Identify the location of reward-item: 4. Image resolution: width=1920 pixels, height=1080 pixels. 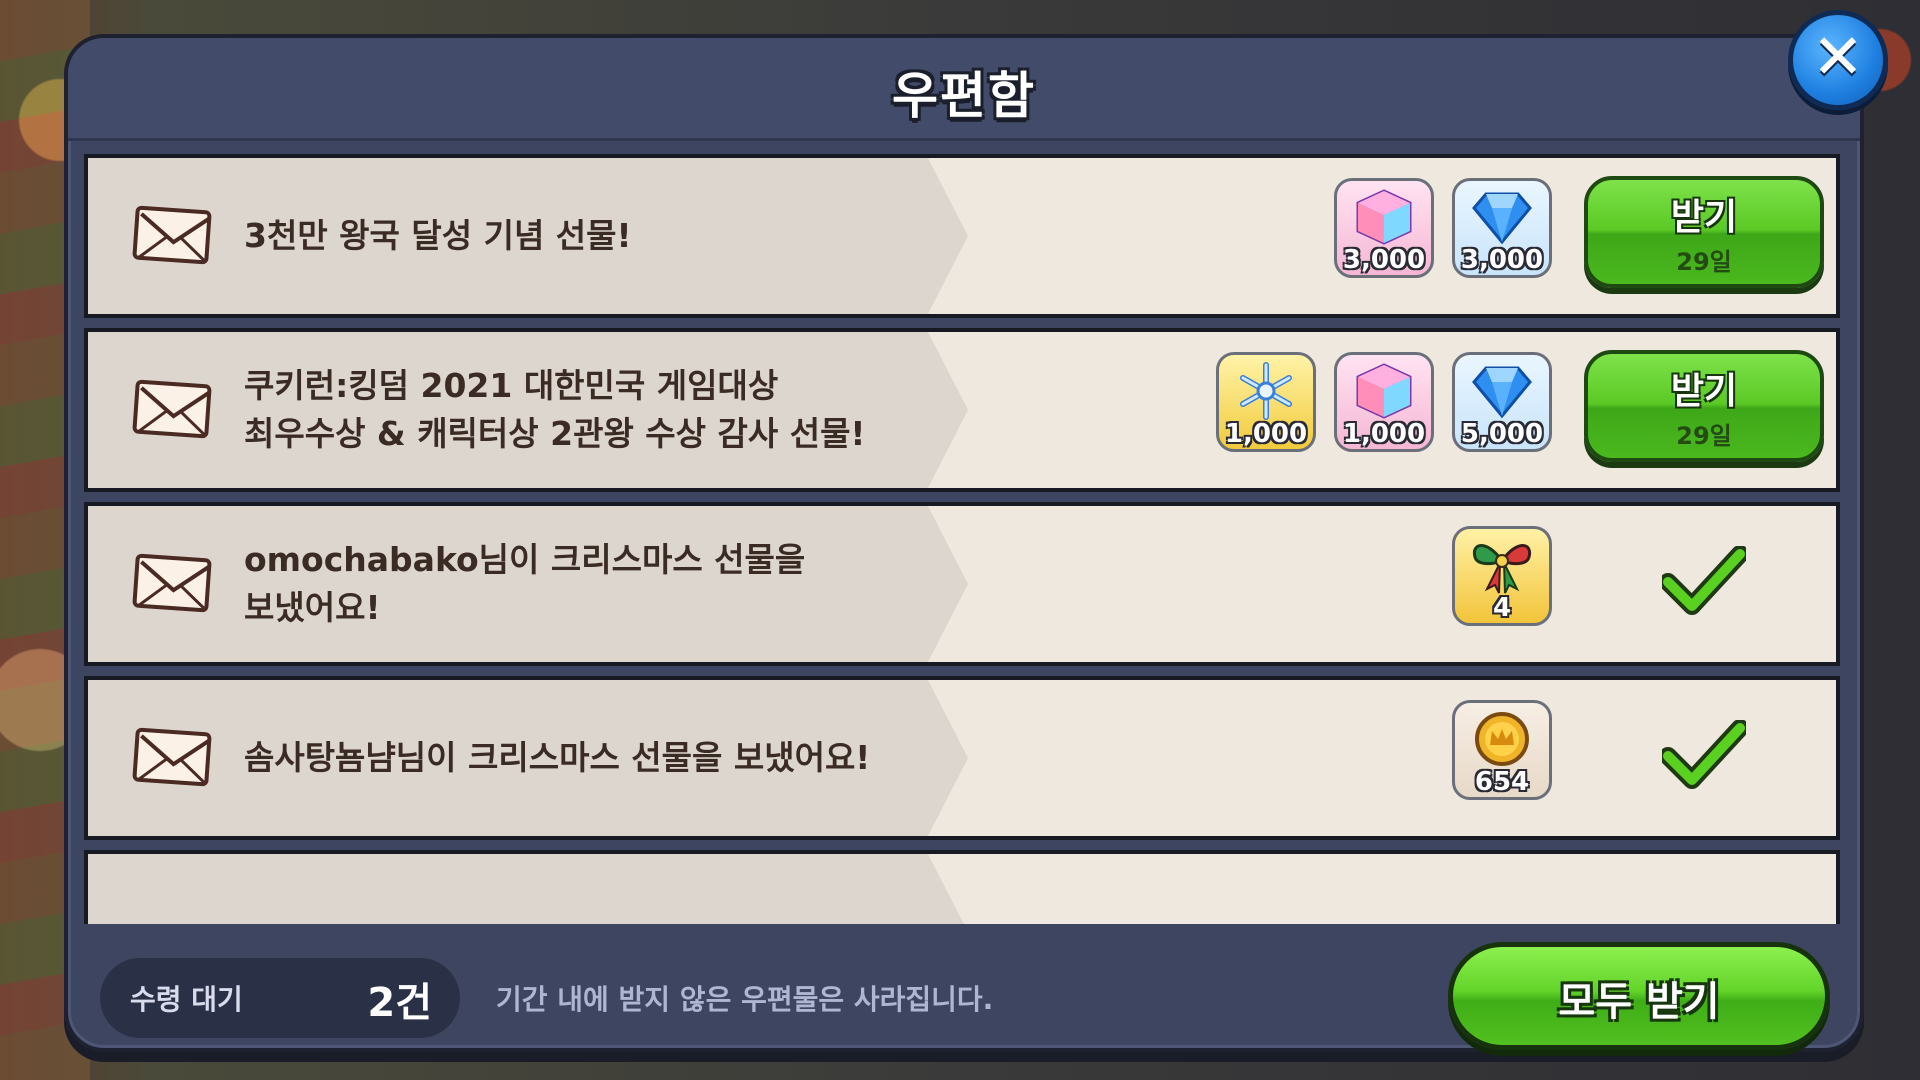
(1502, 576).